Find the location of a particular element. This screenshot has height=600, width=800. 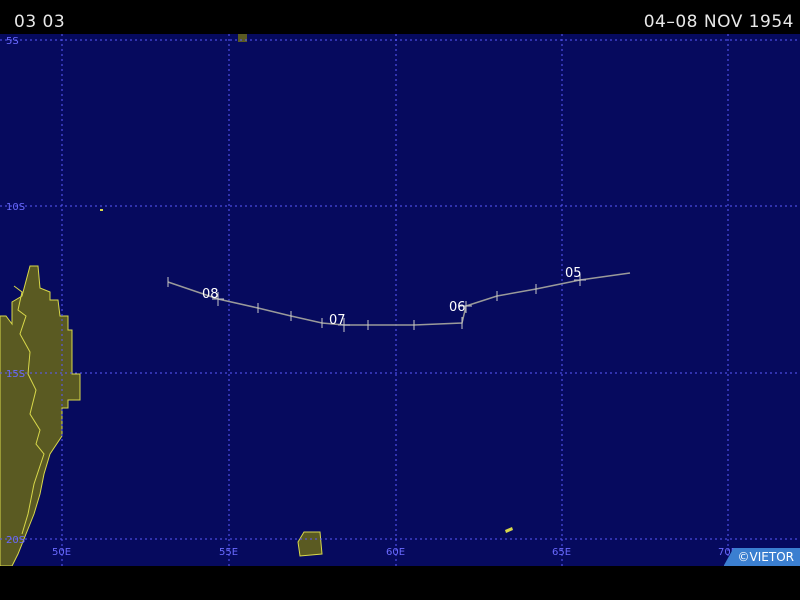

seychelles-islet is located at coordinates (242, 38).